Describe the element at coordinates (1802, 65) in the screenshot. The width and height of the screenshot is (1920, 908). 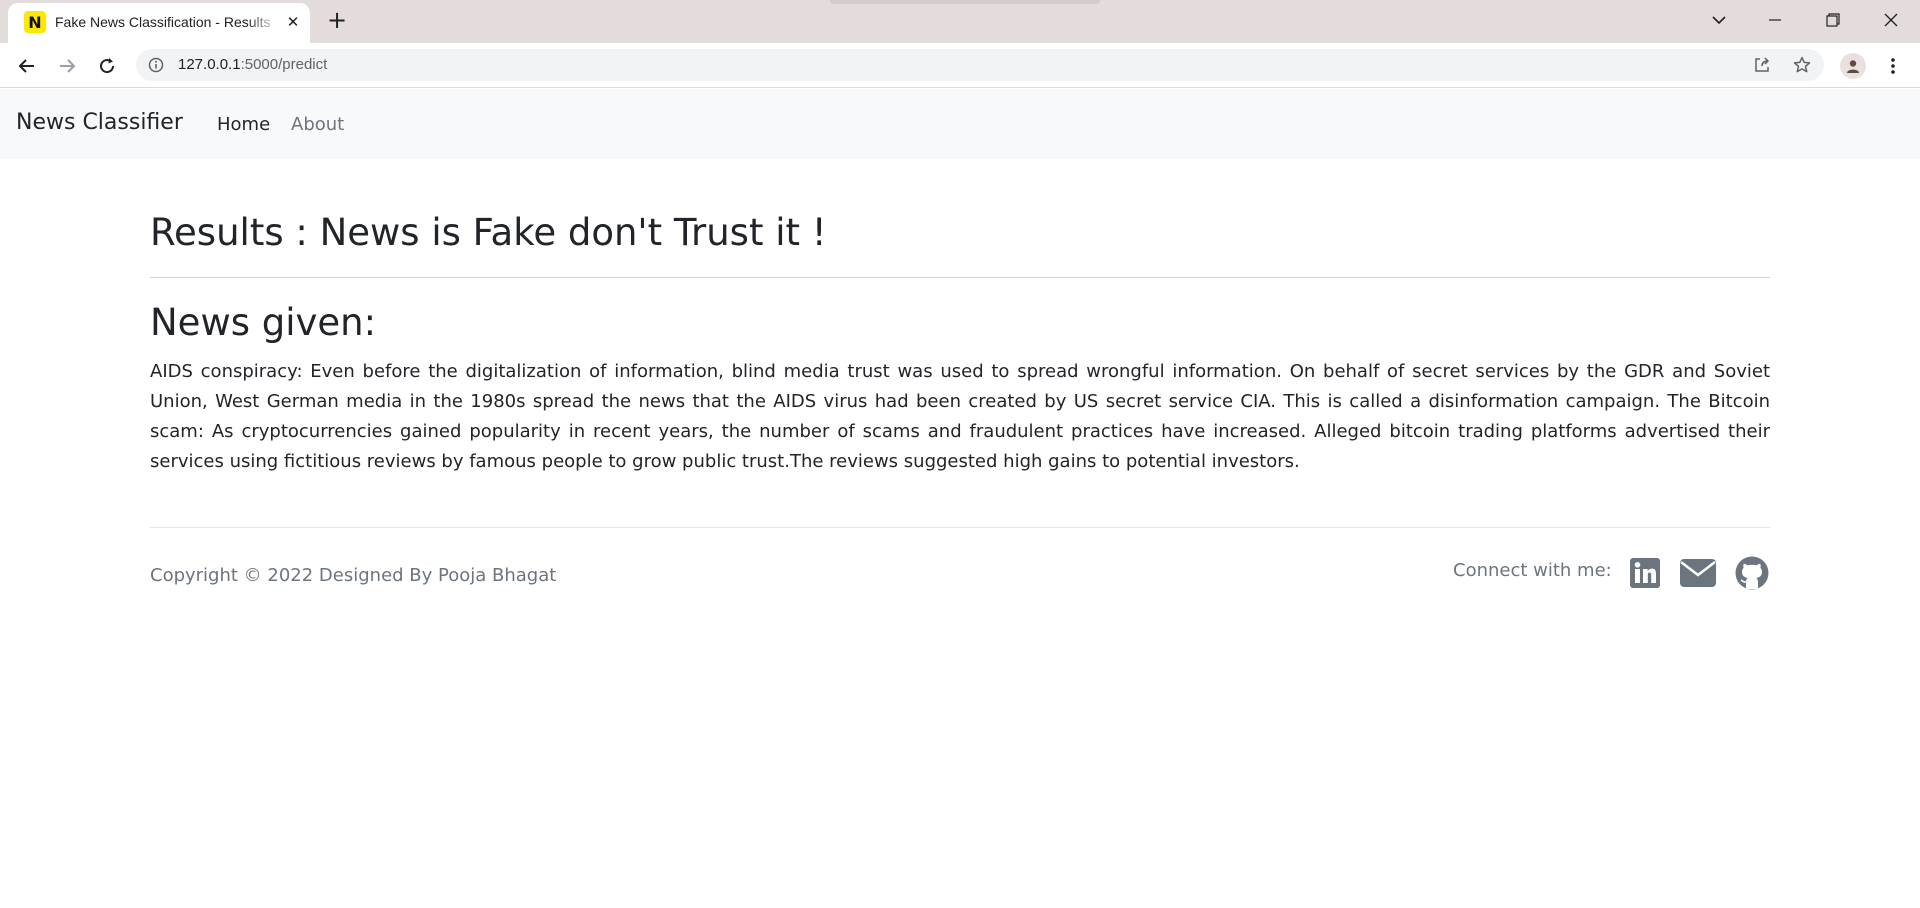
I see `bookmark-star-icon` at that location.